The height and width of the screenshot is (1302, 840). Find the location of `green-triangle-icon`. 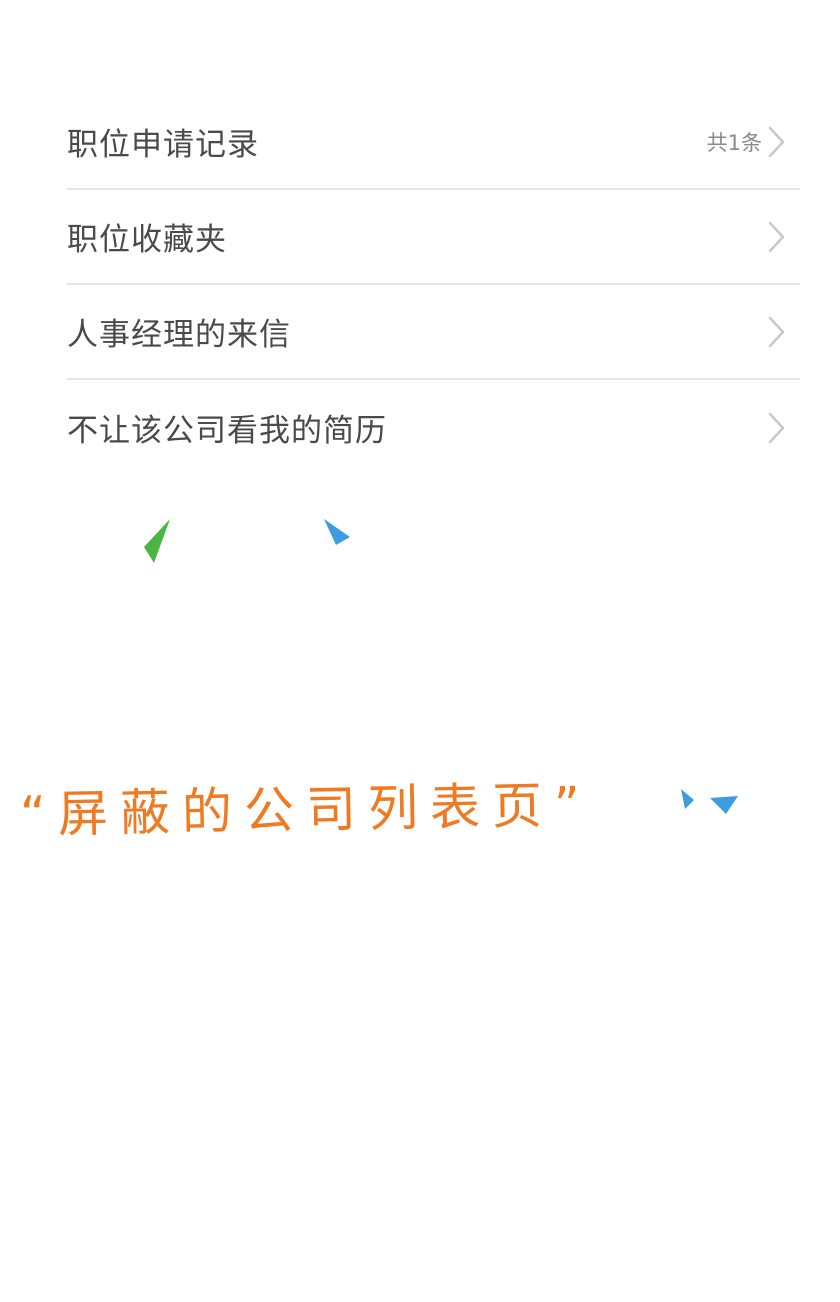

green-triangle-icon is located at coordinates (157, 541).